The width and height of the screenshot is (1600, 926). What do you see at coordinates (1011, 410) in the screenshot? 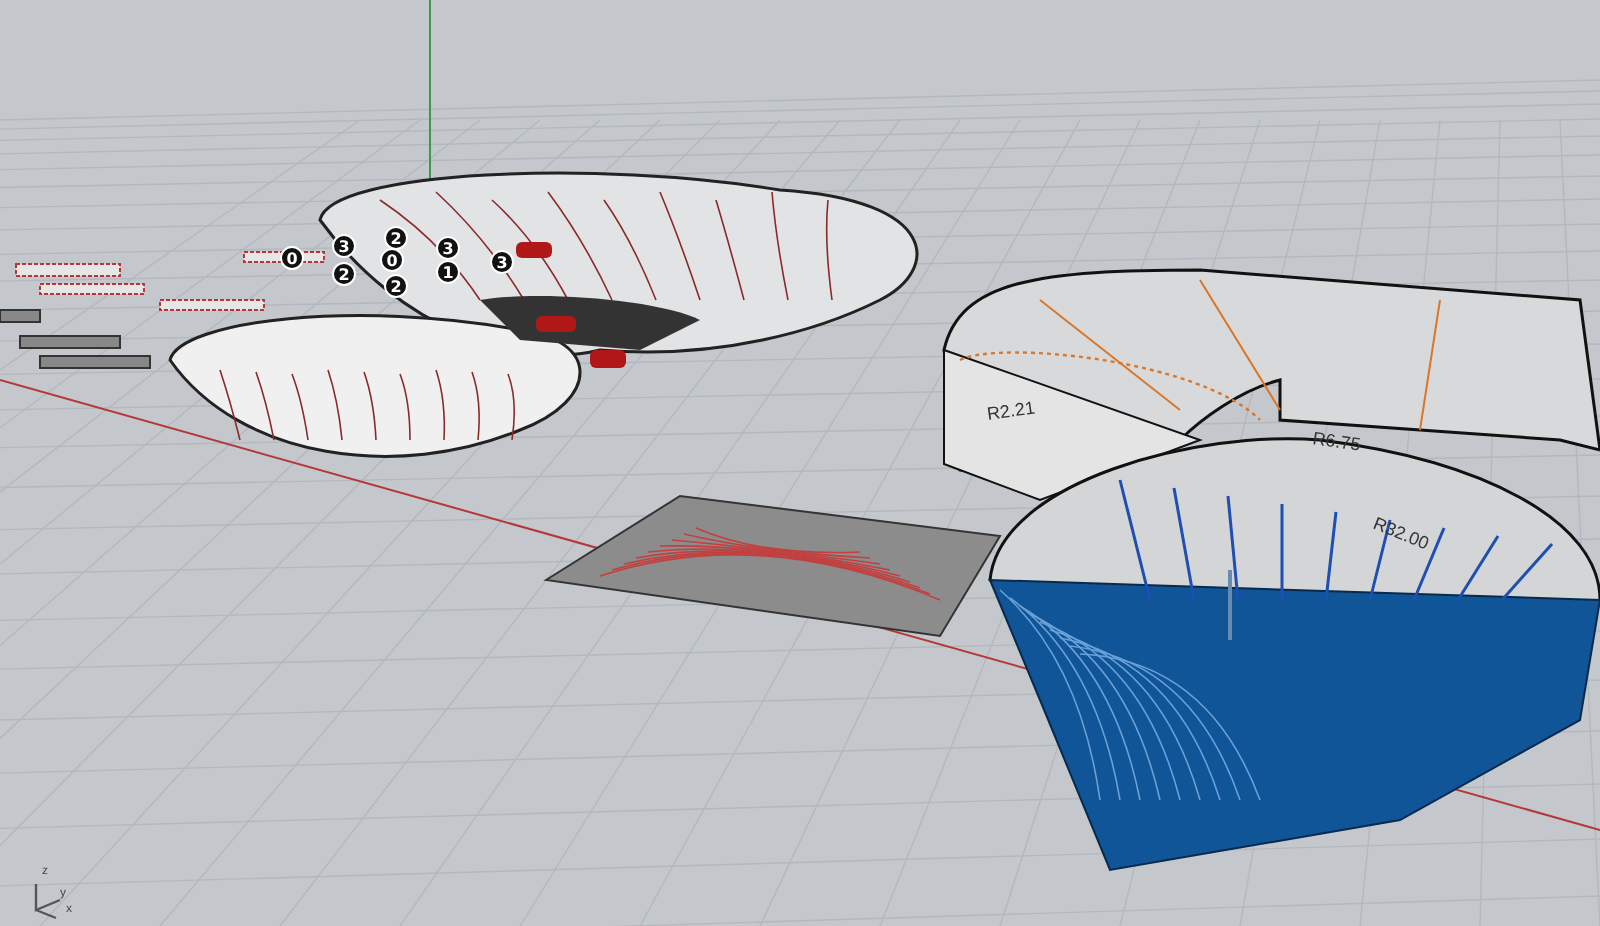
I see `radius-dimension-label: R2.21` at bounding box center [1011, 410].